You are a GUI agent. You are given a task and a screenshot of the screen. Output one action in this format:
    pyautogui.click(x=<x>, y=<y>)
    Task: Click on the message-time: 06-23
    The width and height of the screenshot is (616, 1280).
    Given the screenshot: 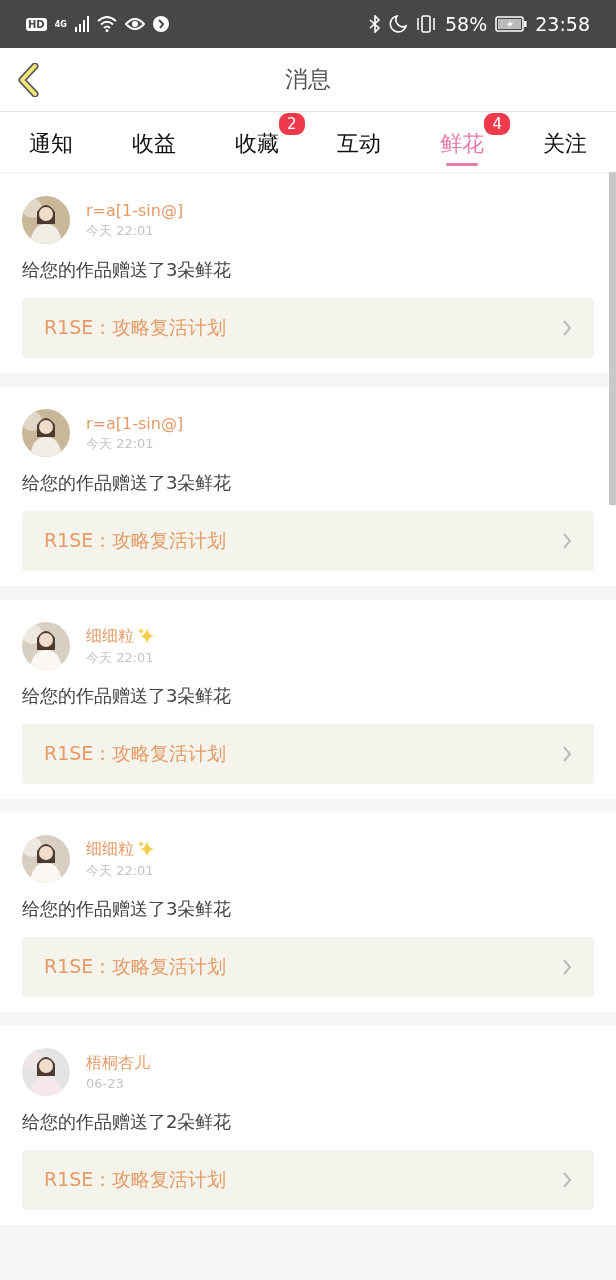 What is the action you would take?
    pyautogui.click(x=105, y=1083)
    